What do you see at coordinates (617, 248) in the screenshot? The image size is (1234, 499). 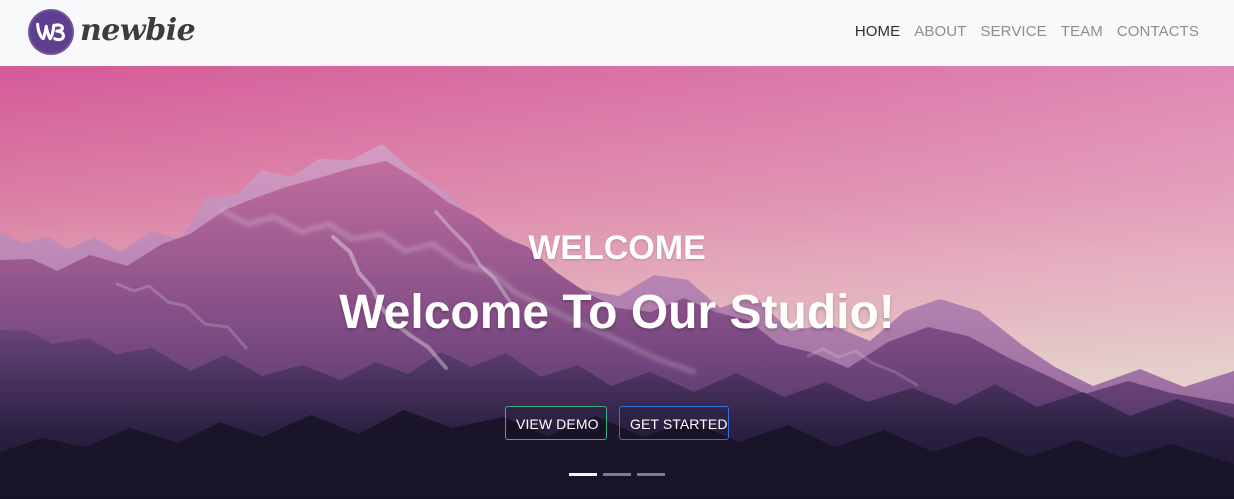 I see `hero-kicker: WELCOME` at bounding box center [617, 248].